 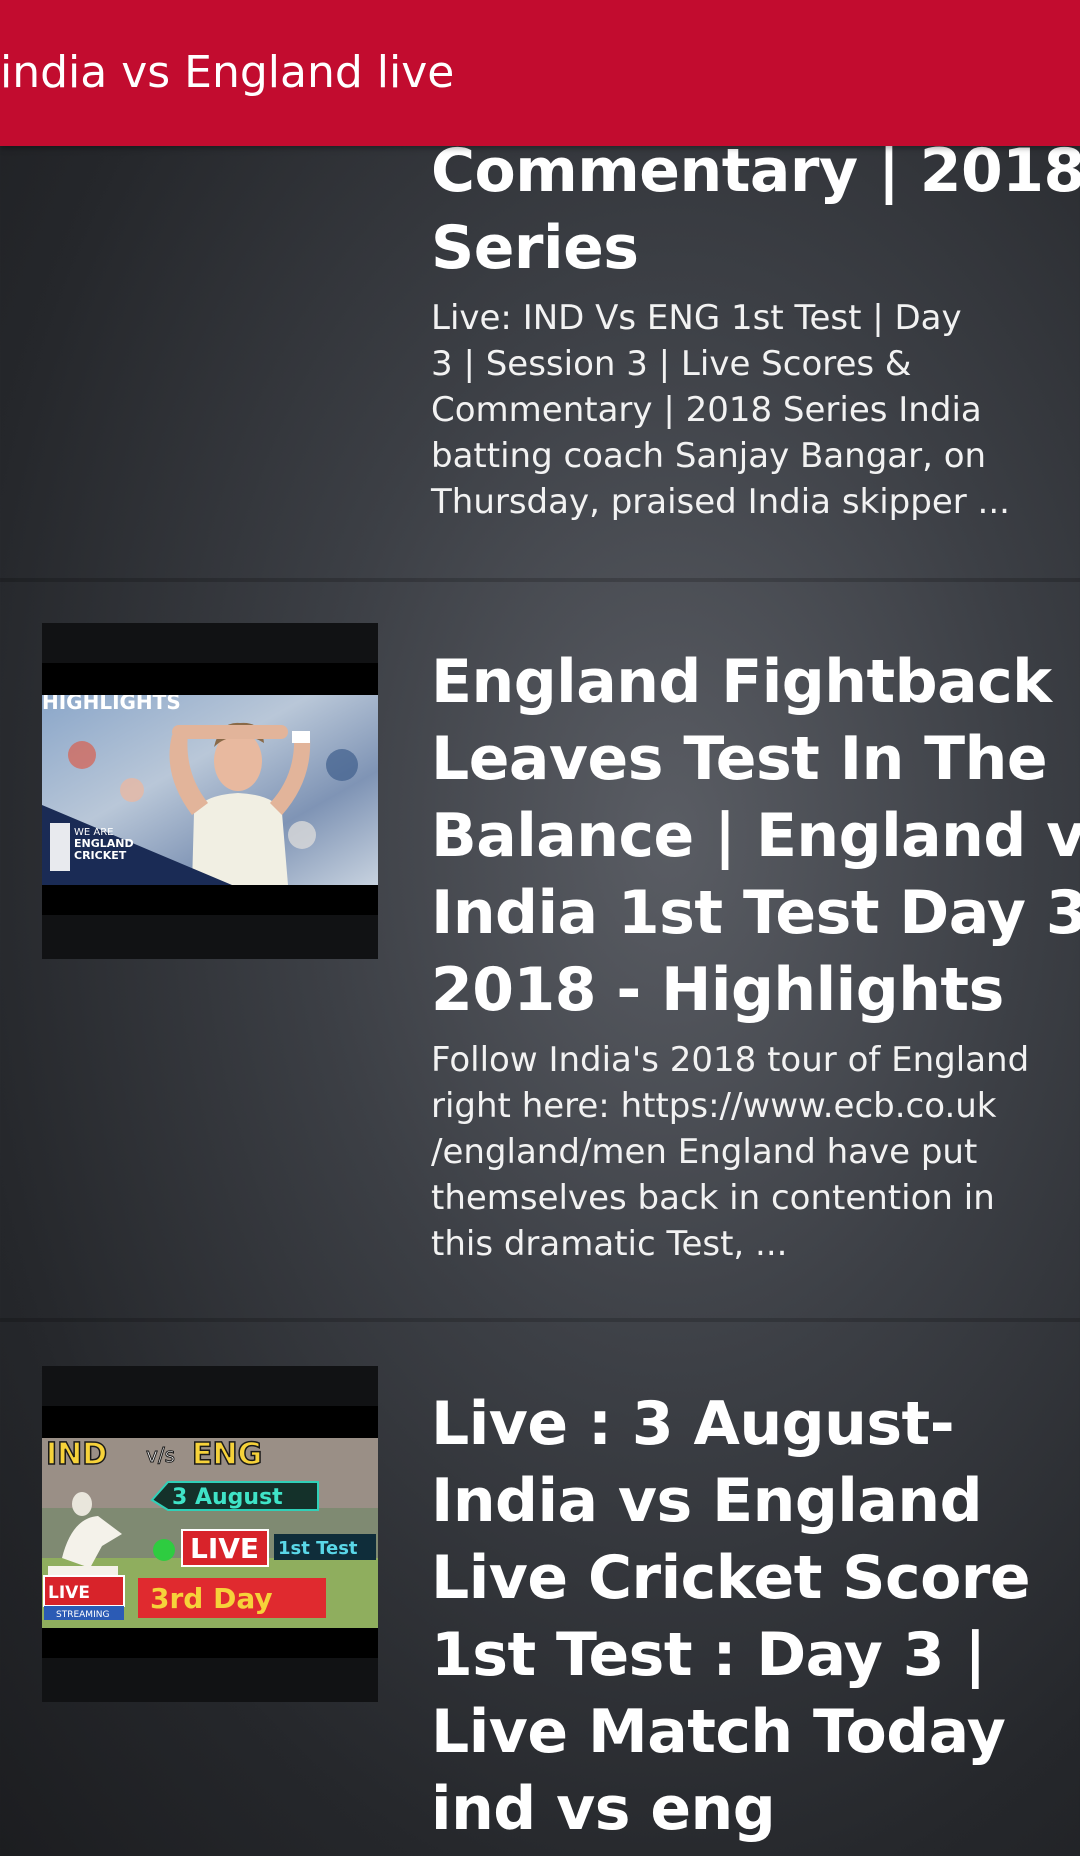 What do you see at coordinates (706, 410) in the screenshot?
I see `video-description-line: Commentary | 2018 Series India` at bounding box center [706, 410].